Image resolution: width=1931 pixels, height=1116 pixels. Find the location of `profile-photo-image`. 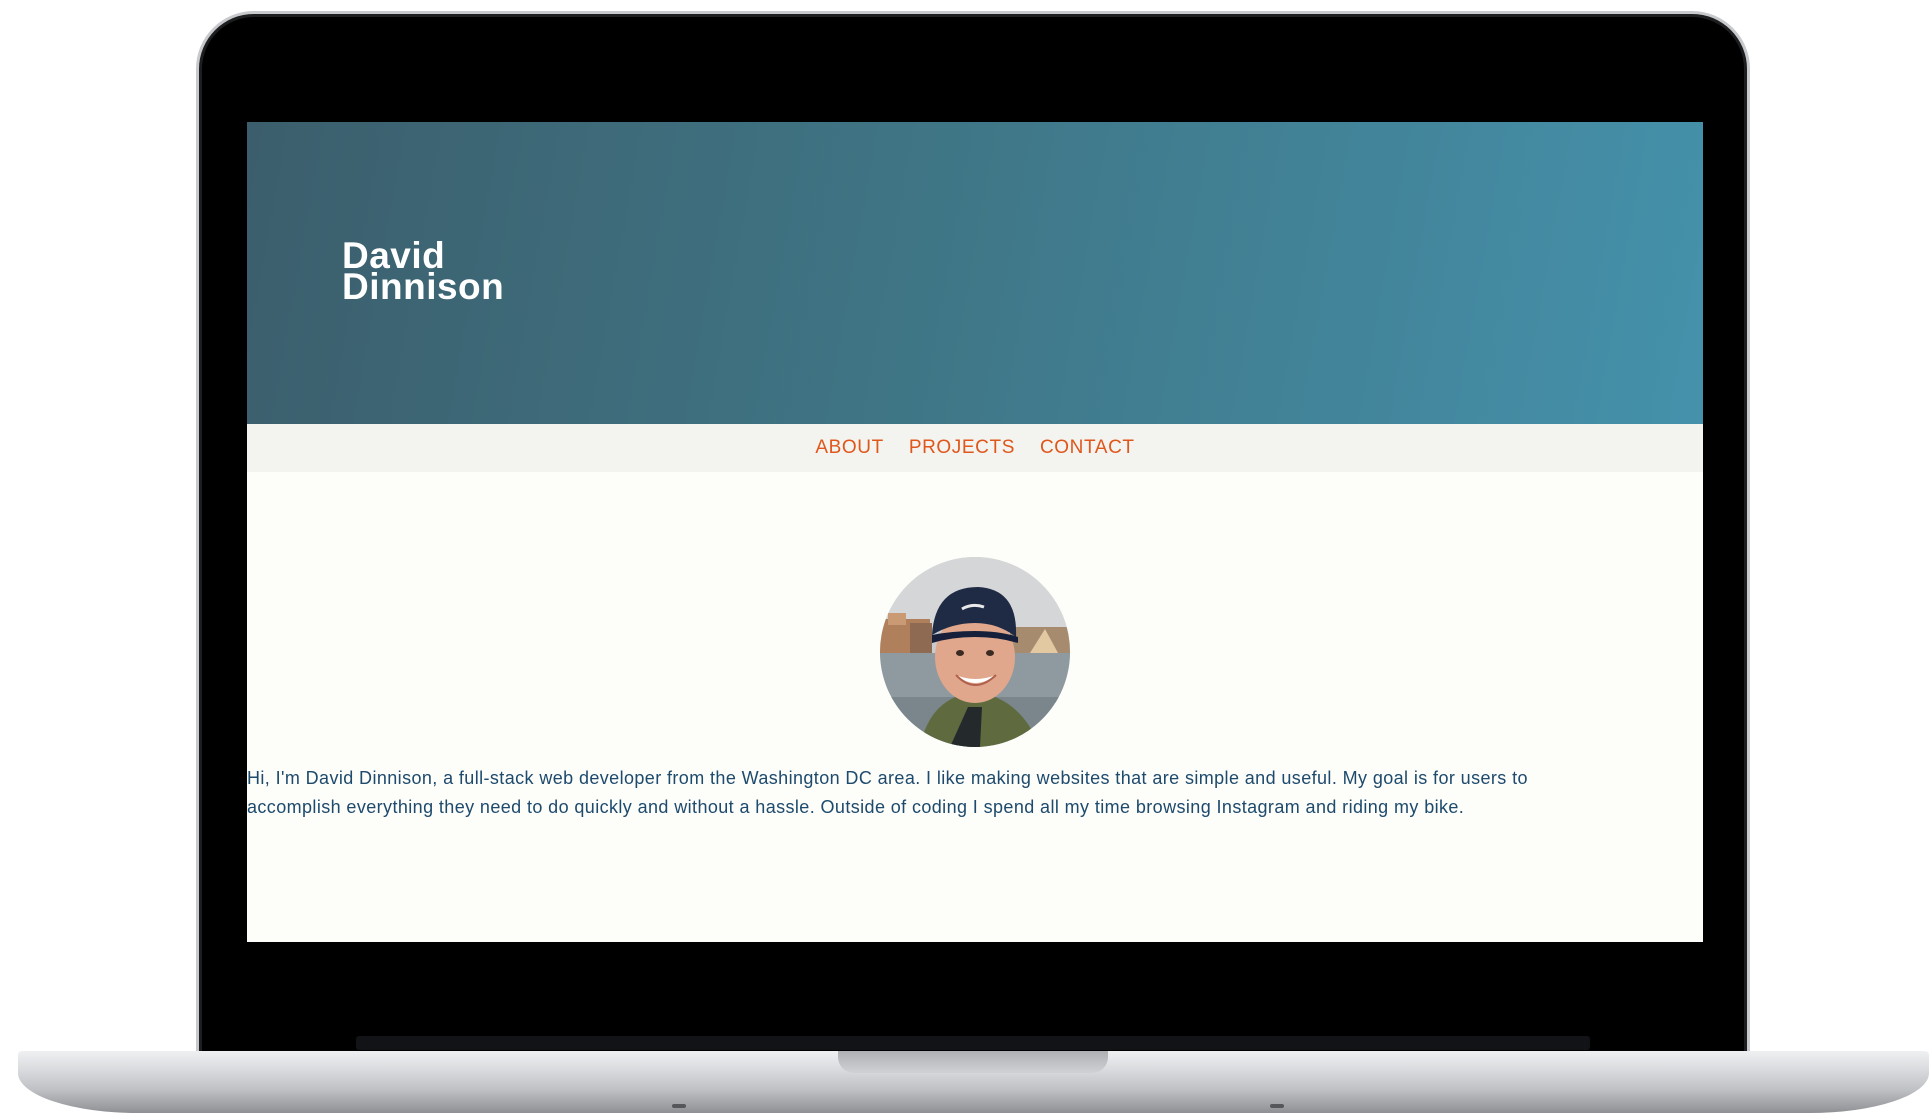

profile-photo-image is located at coordinates (975, 652).